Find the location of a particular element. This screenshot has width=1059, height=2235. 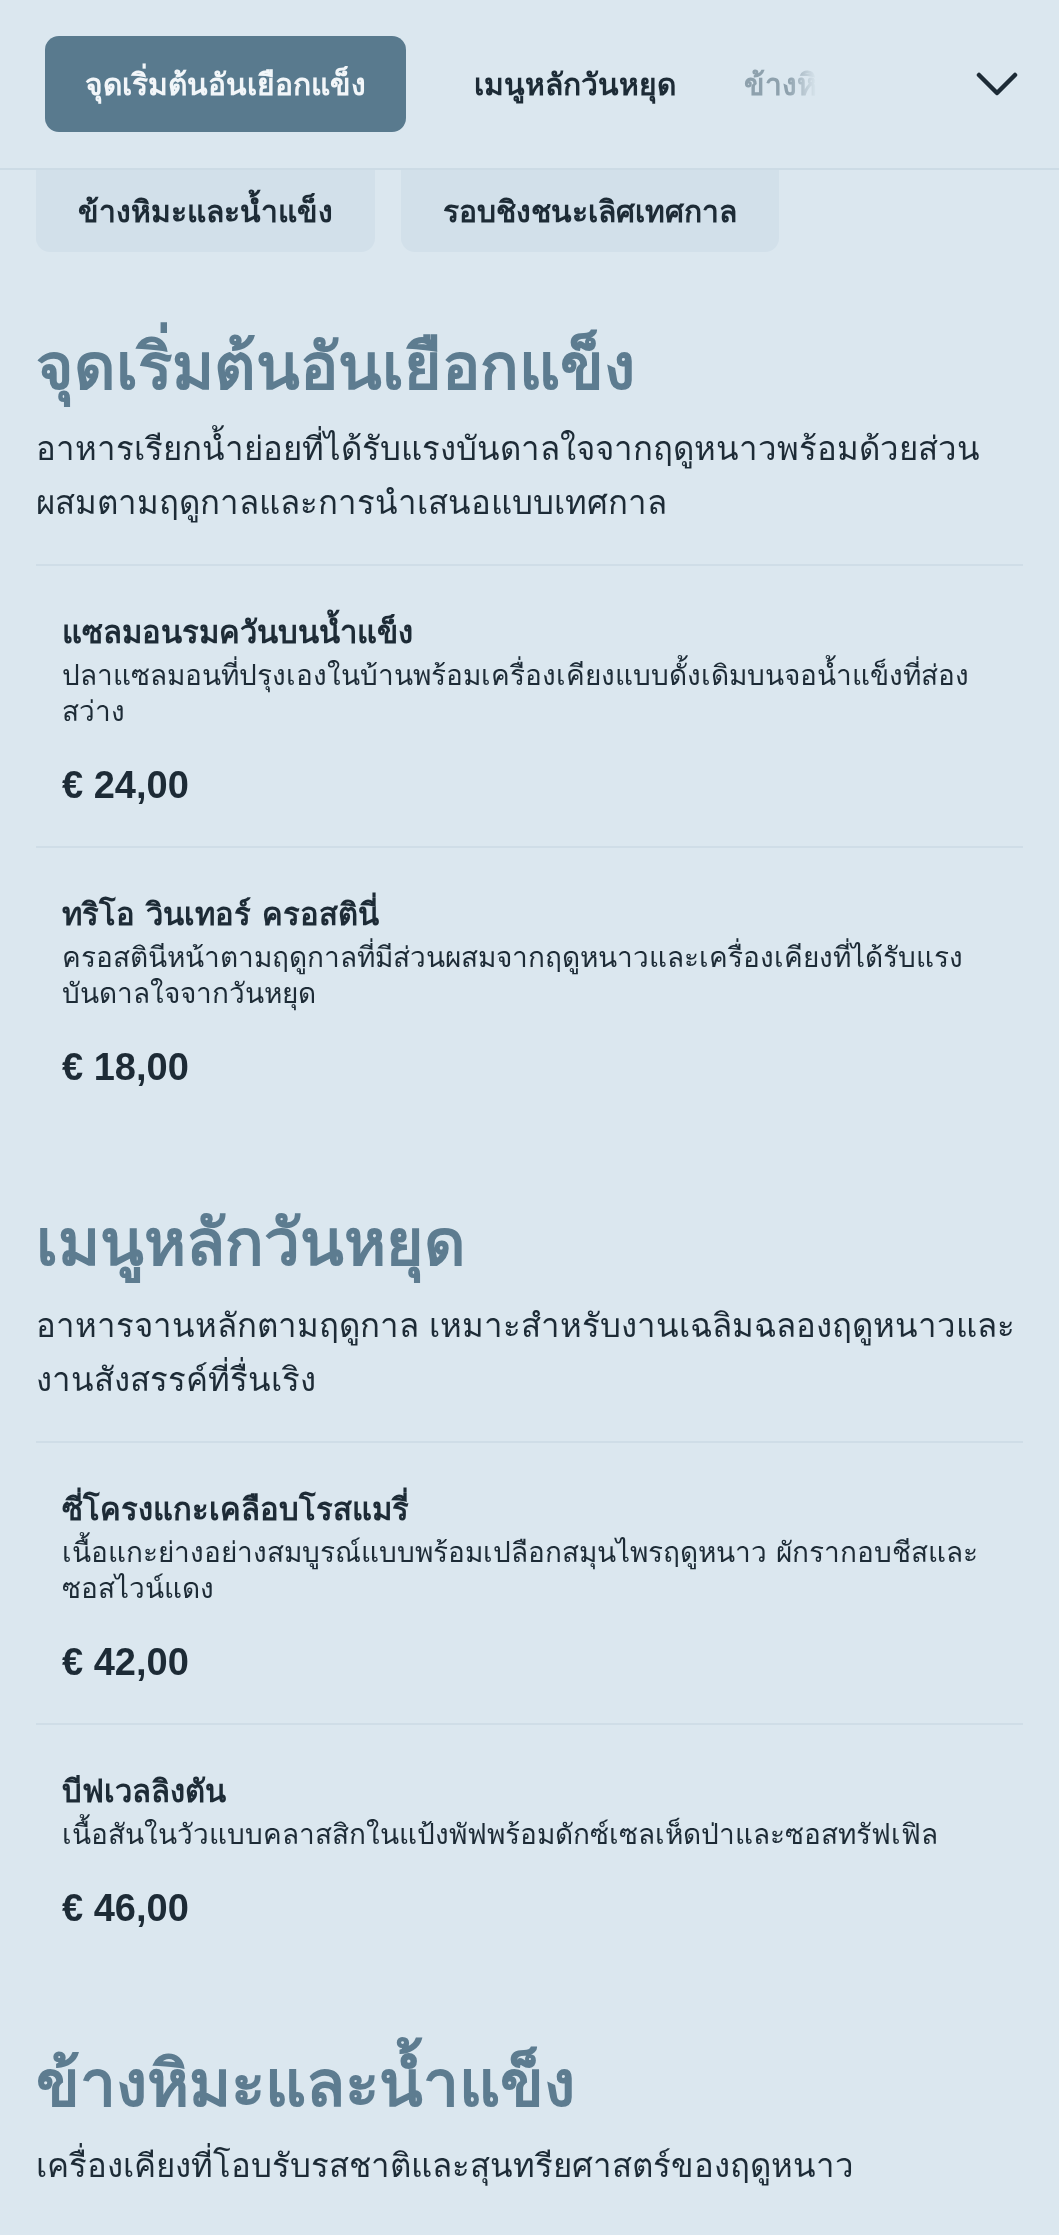

dish-price: € 46,00 is located at coordinates (126, 1908).